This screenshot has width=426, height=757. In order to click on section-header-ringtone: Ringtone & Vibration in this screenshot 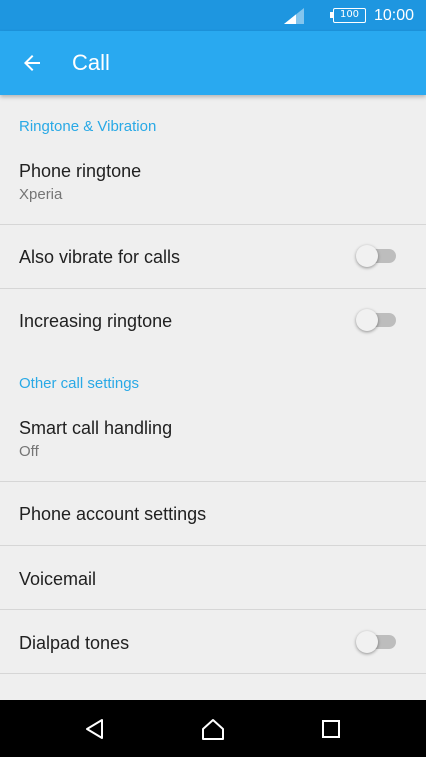, I will do `click(88, 126)`.